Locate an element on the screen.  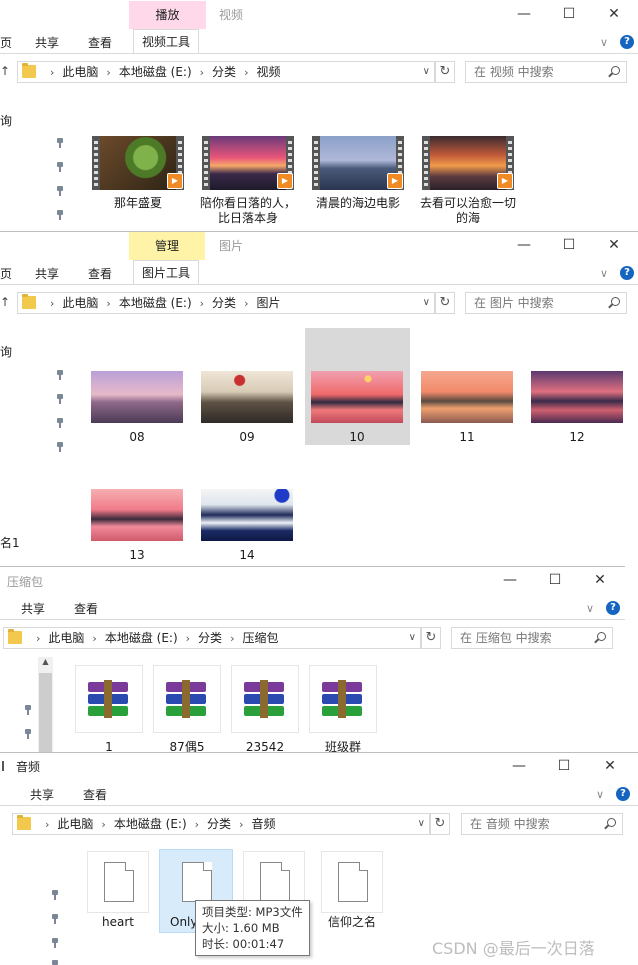
address-bar: › 此电脑 › 本地磁盘 (E:) › 分类 › 视频 ∨ is located at coordinates (226, 72).